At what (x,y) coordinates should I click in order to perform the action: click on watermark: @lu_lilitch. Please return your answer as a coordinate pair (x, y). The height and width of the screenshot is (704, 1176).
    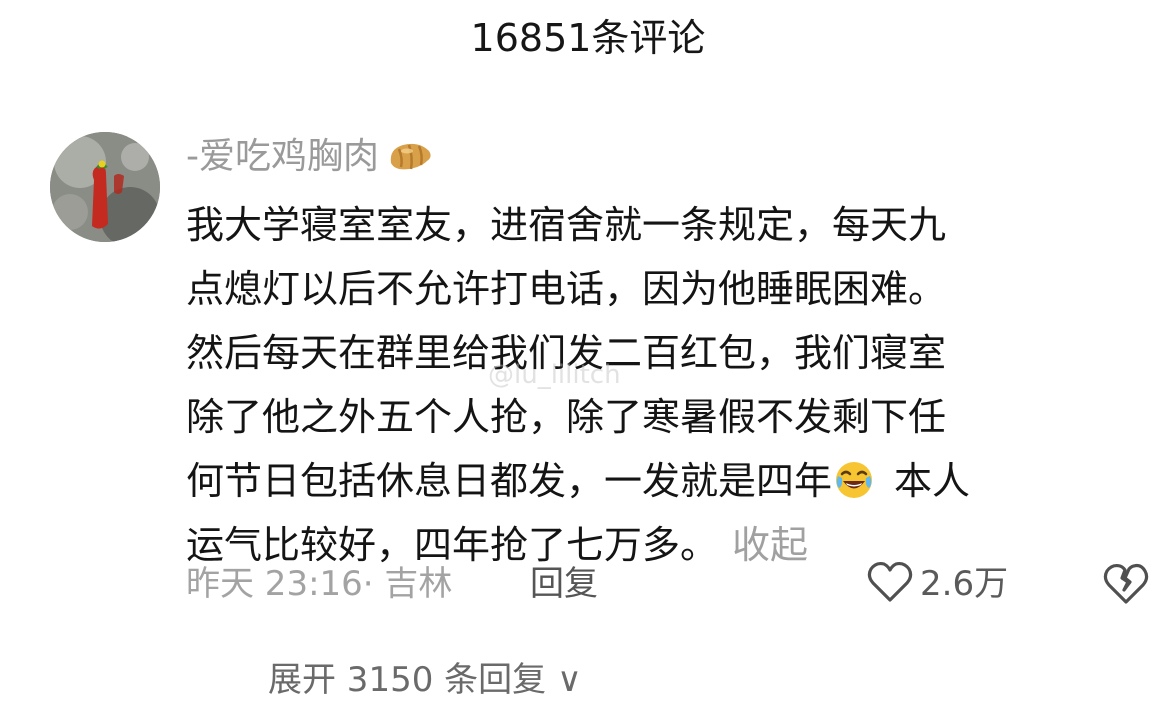
    Looking at the image, I should click on (554, 375).